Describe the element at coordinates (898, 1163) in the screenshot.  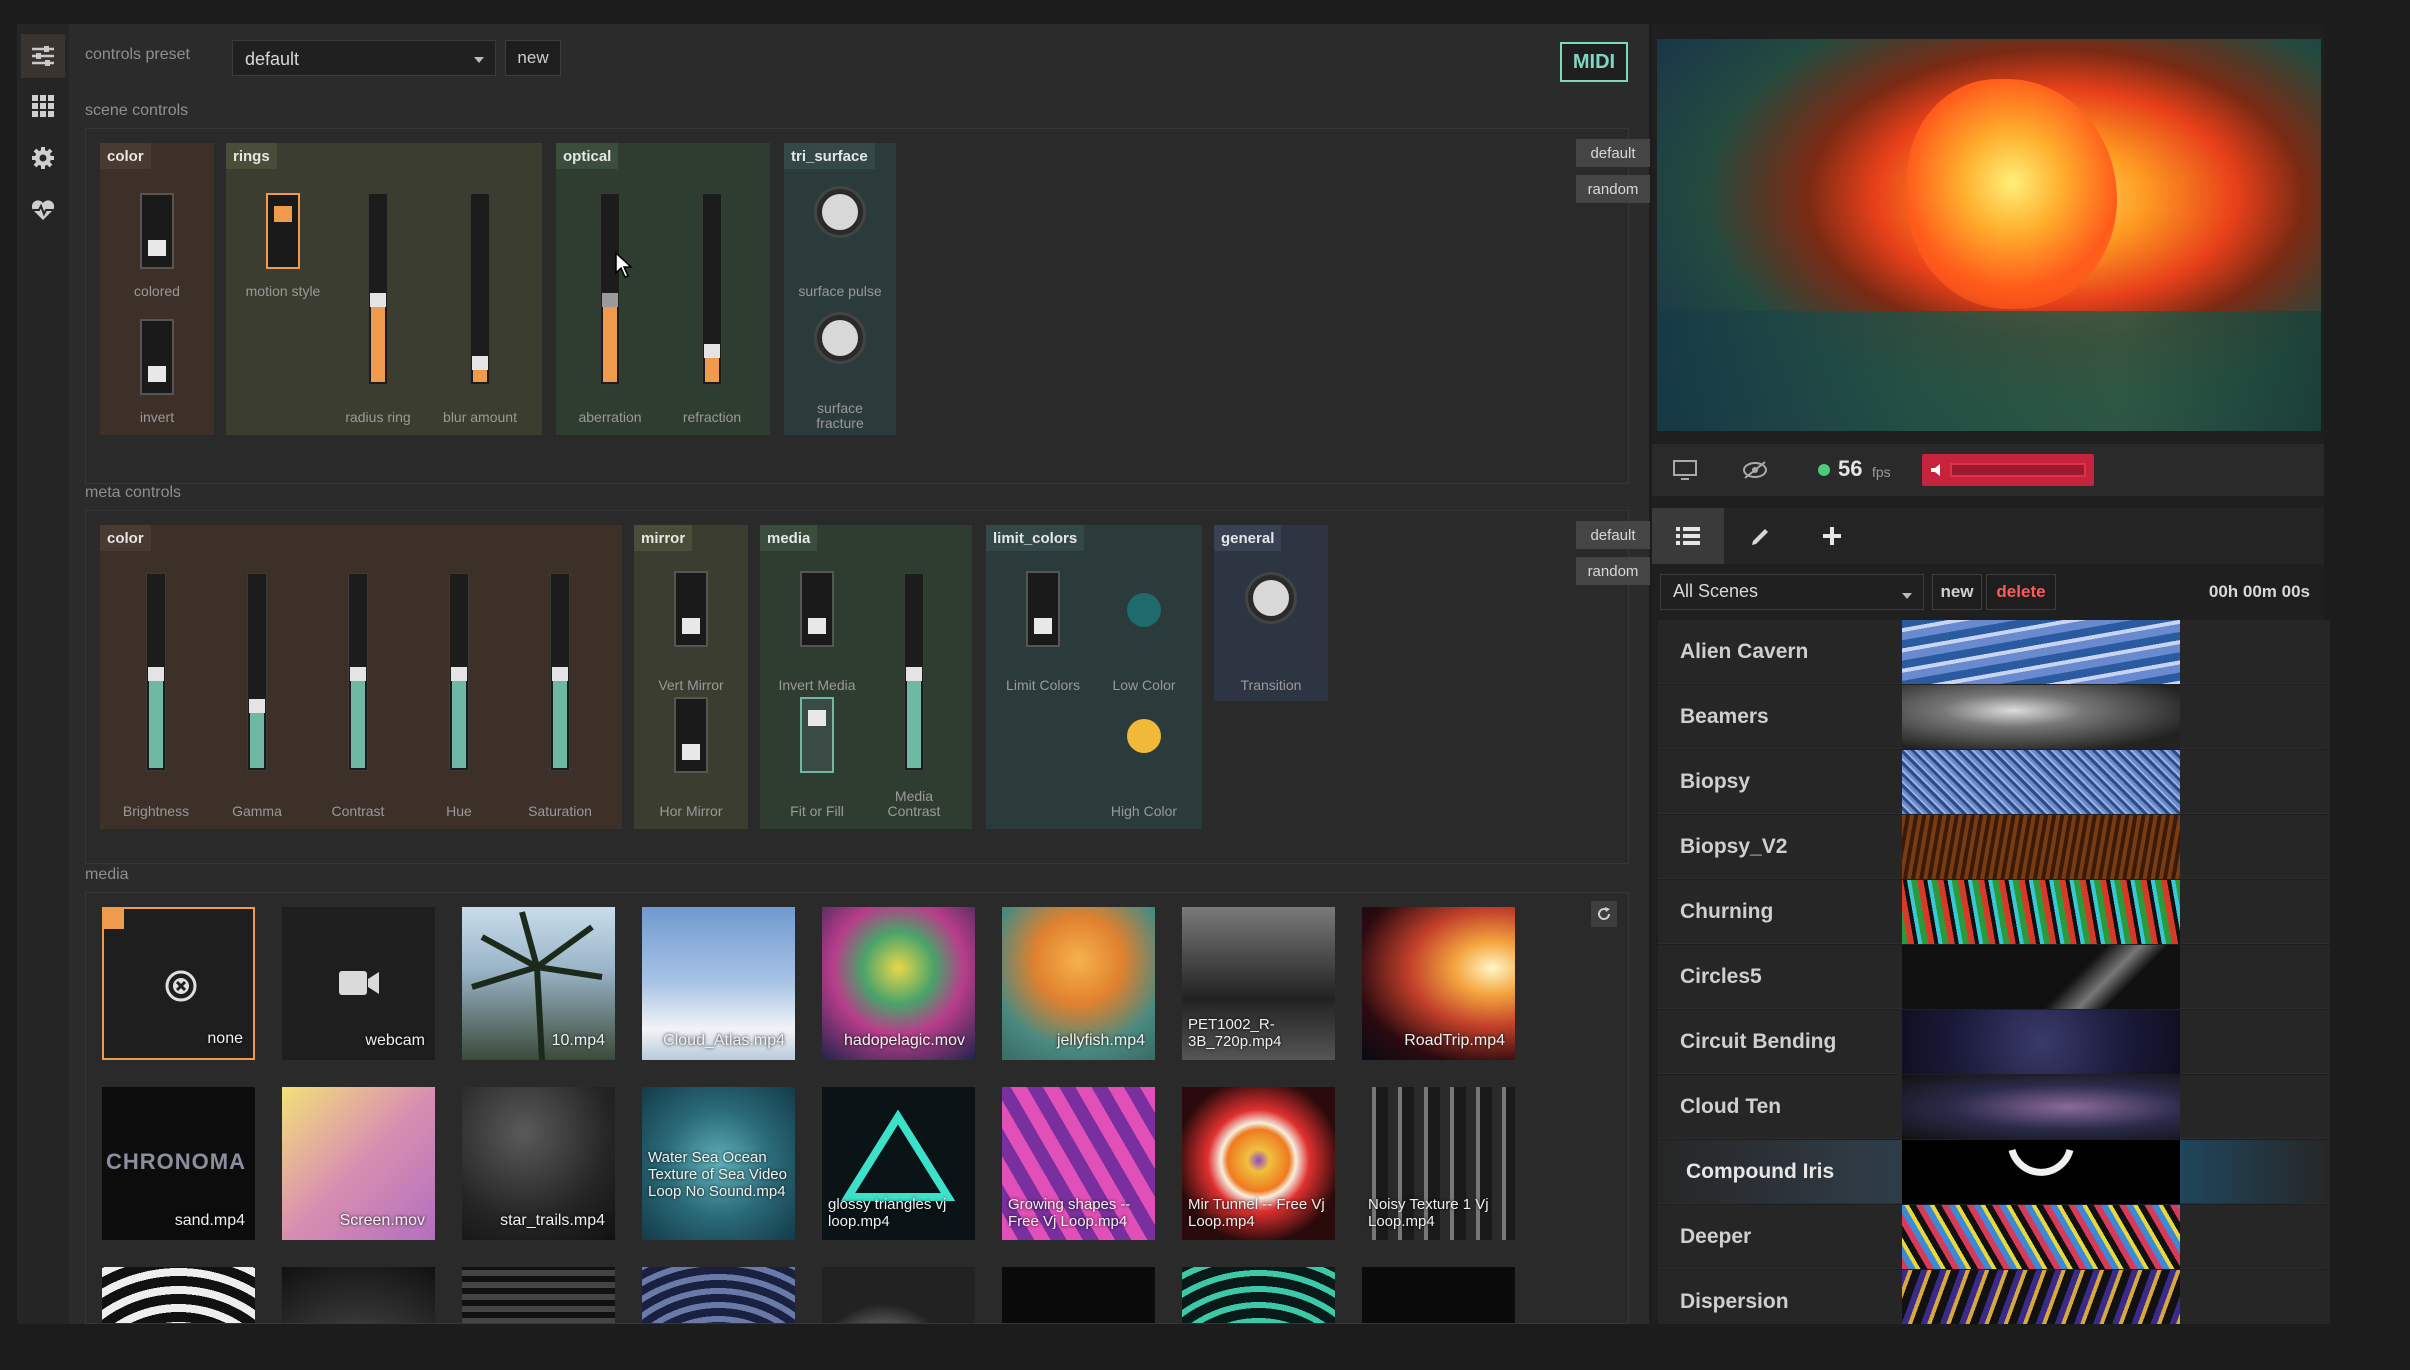
I see `media-item-glossy-triangles: glossy triangles vj loop.mp4` at that location.